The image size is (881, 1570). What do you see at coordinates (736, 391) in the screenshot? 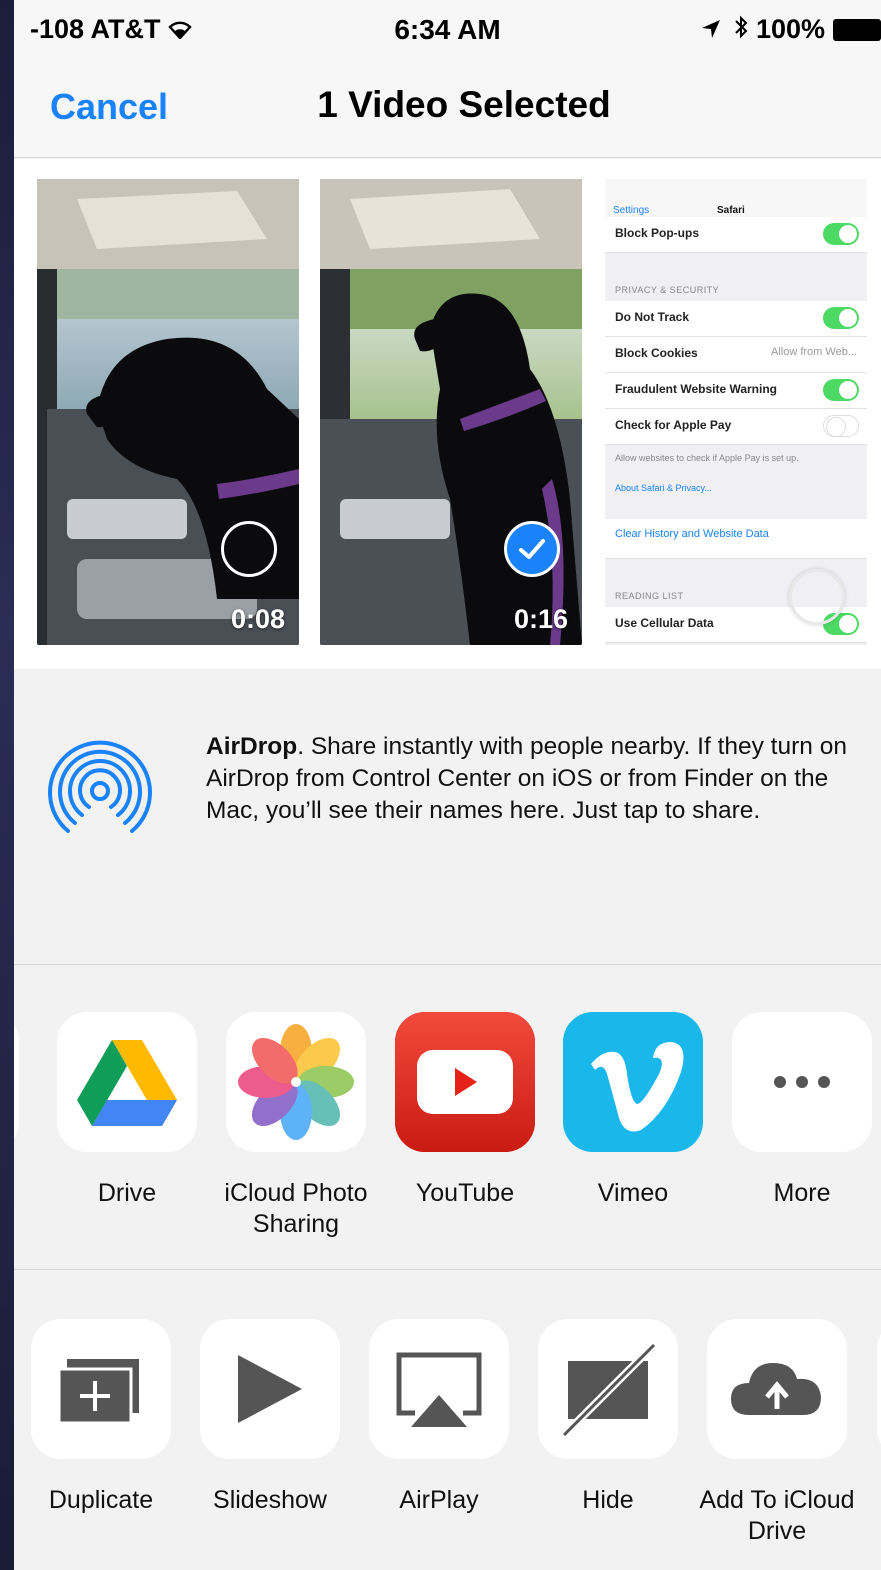
I see `thumb-row: Fraudulent Website Warning` at bounding box center [736, 391].